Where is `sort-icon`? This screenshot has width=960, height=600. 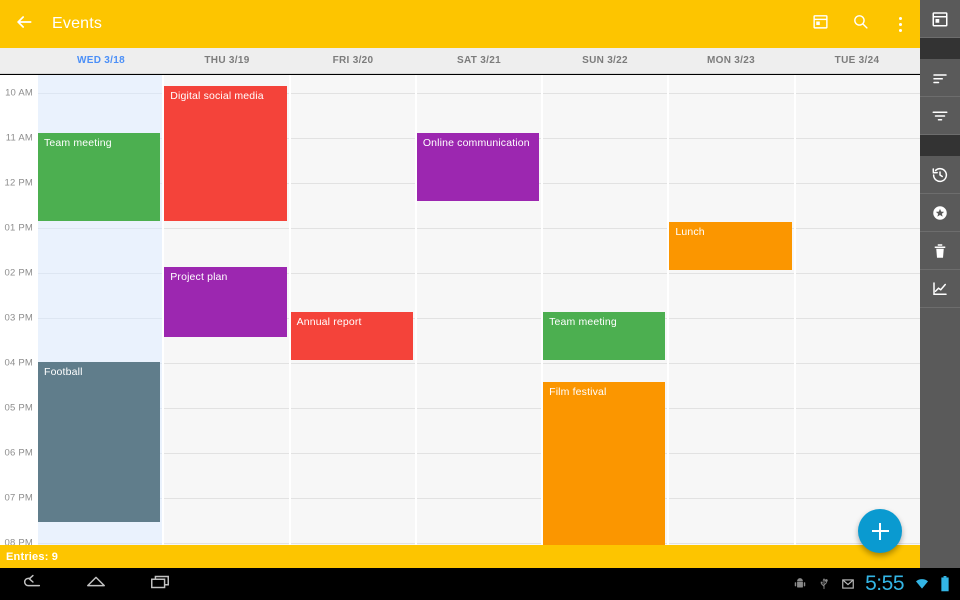 sort-icon is located at coordinates (940, 78).